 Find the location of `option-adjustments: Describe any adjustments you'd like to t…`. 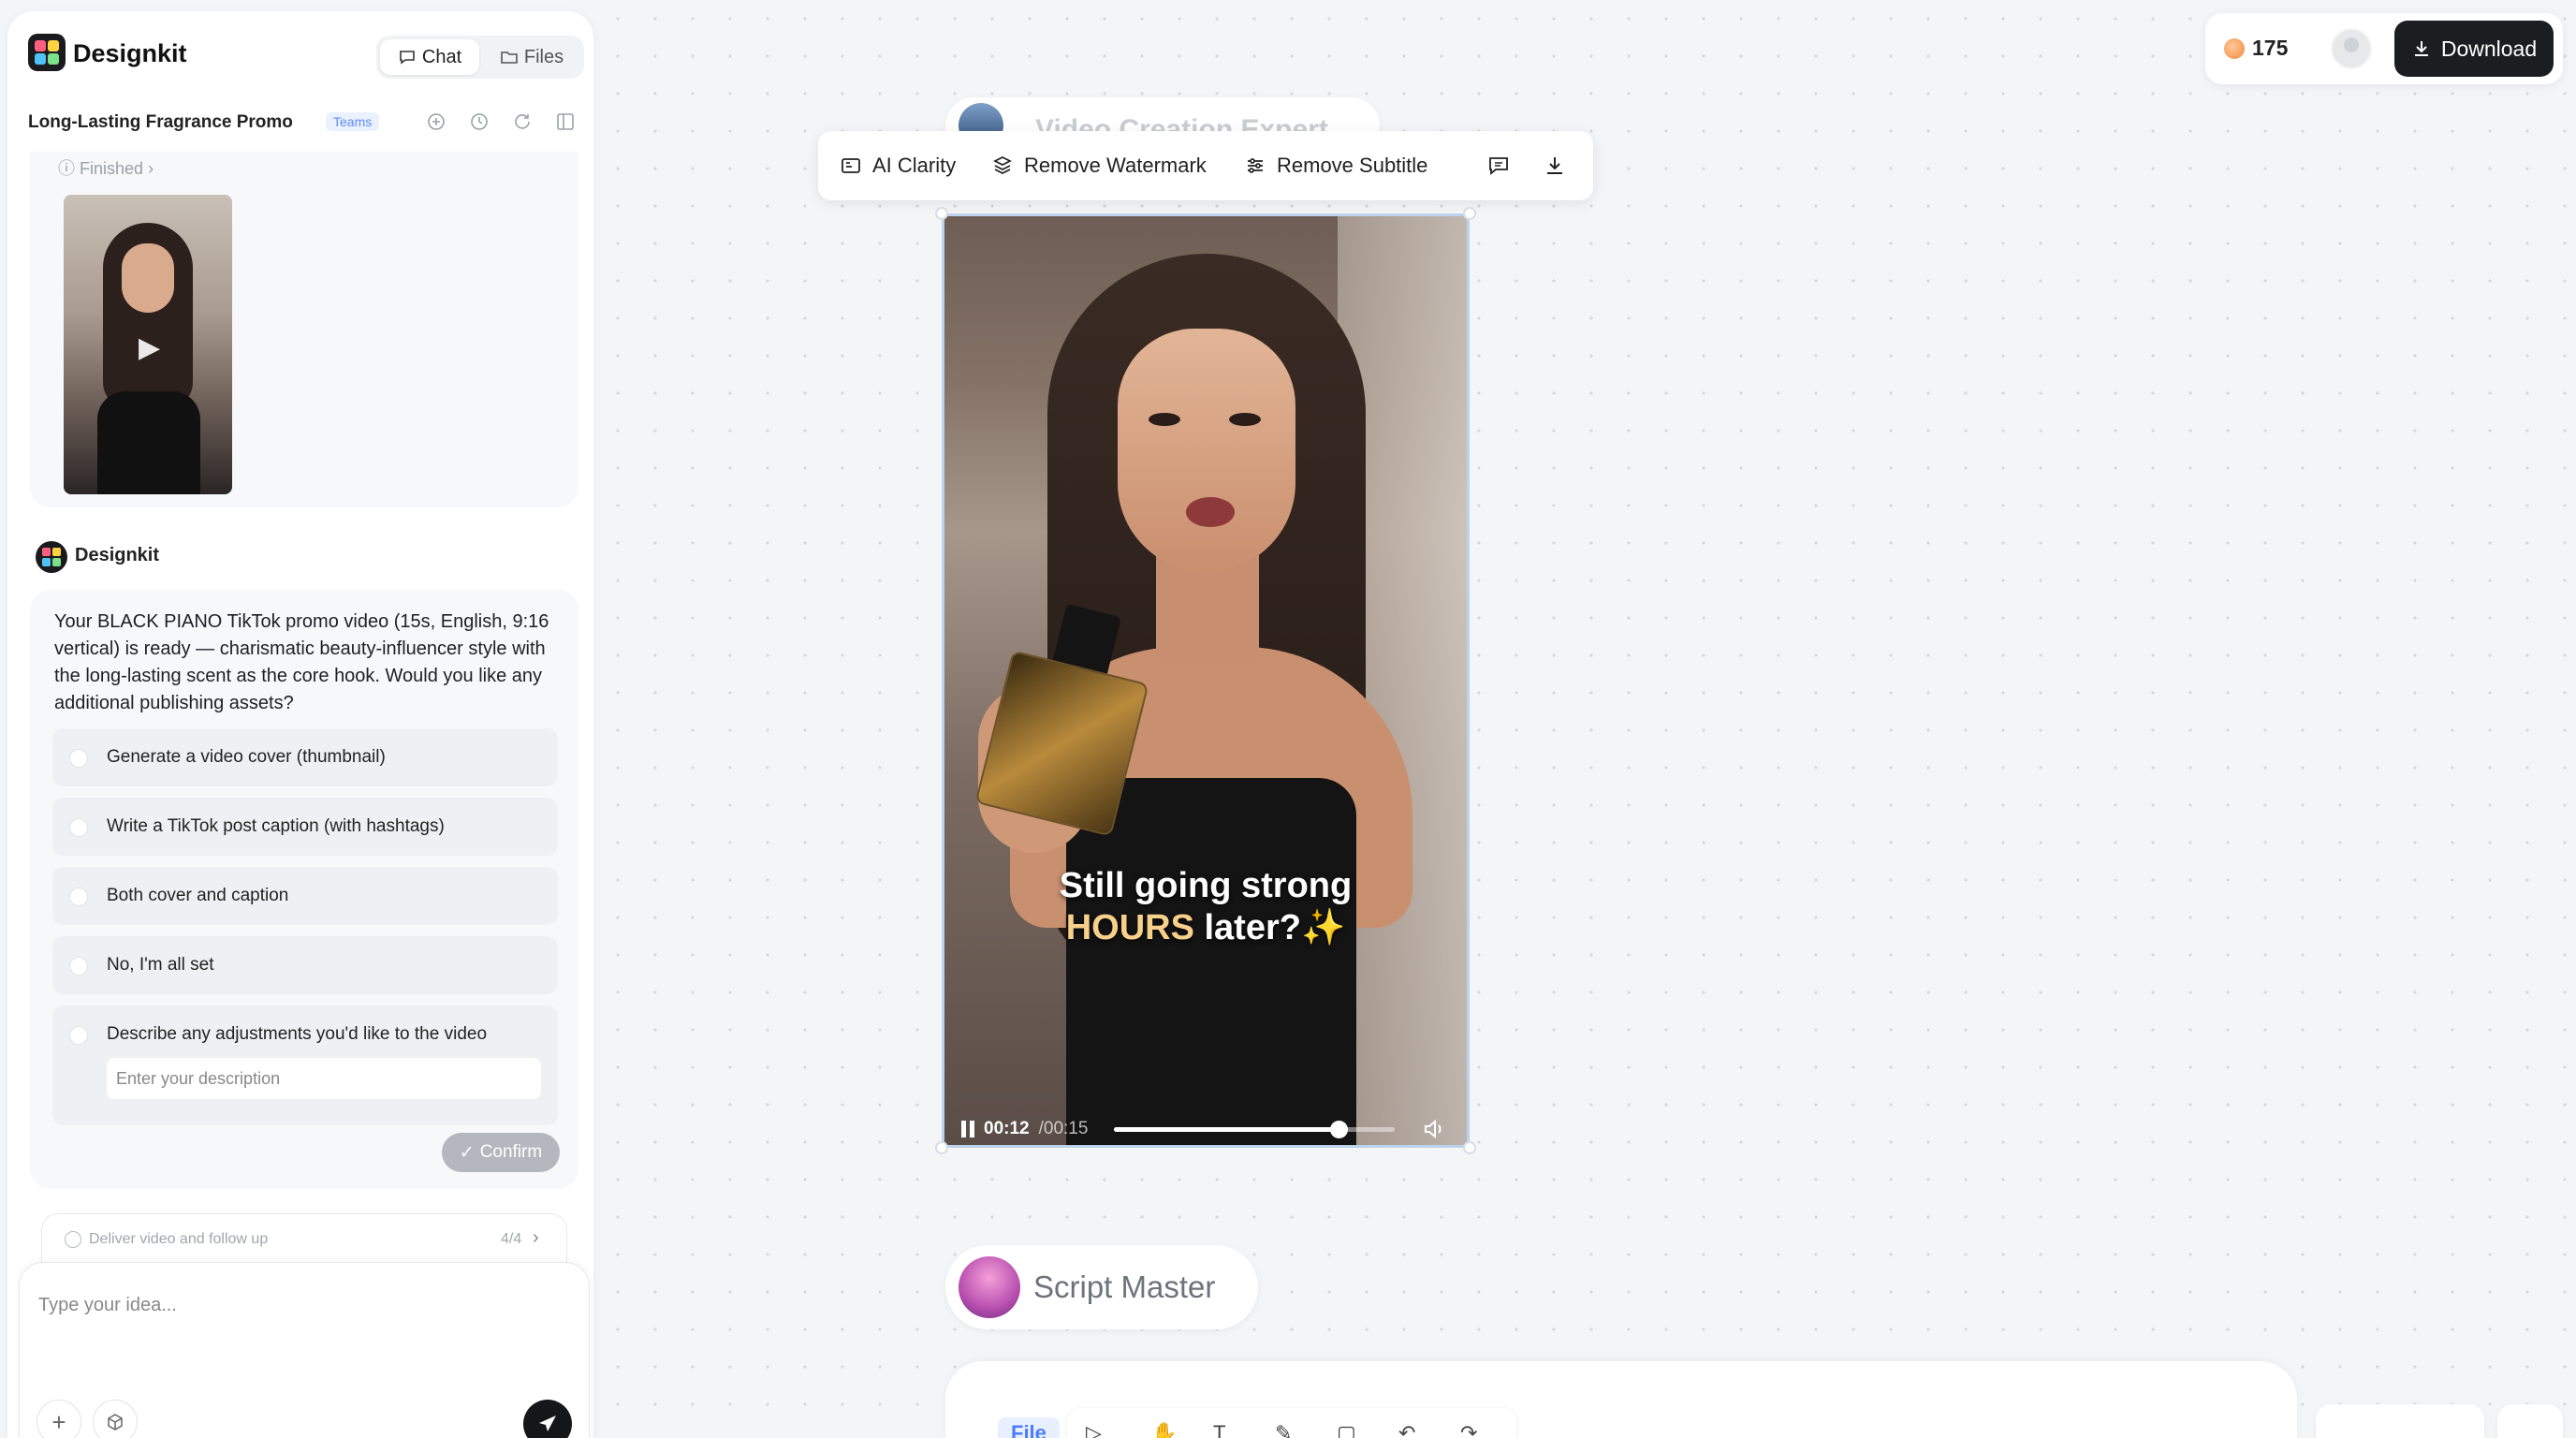

option-adjustments: Describe any adjustments you'd like to t… is located at coordinates (305, 1065).